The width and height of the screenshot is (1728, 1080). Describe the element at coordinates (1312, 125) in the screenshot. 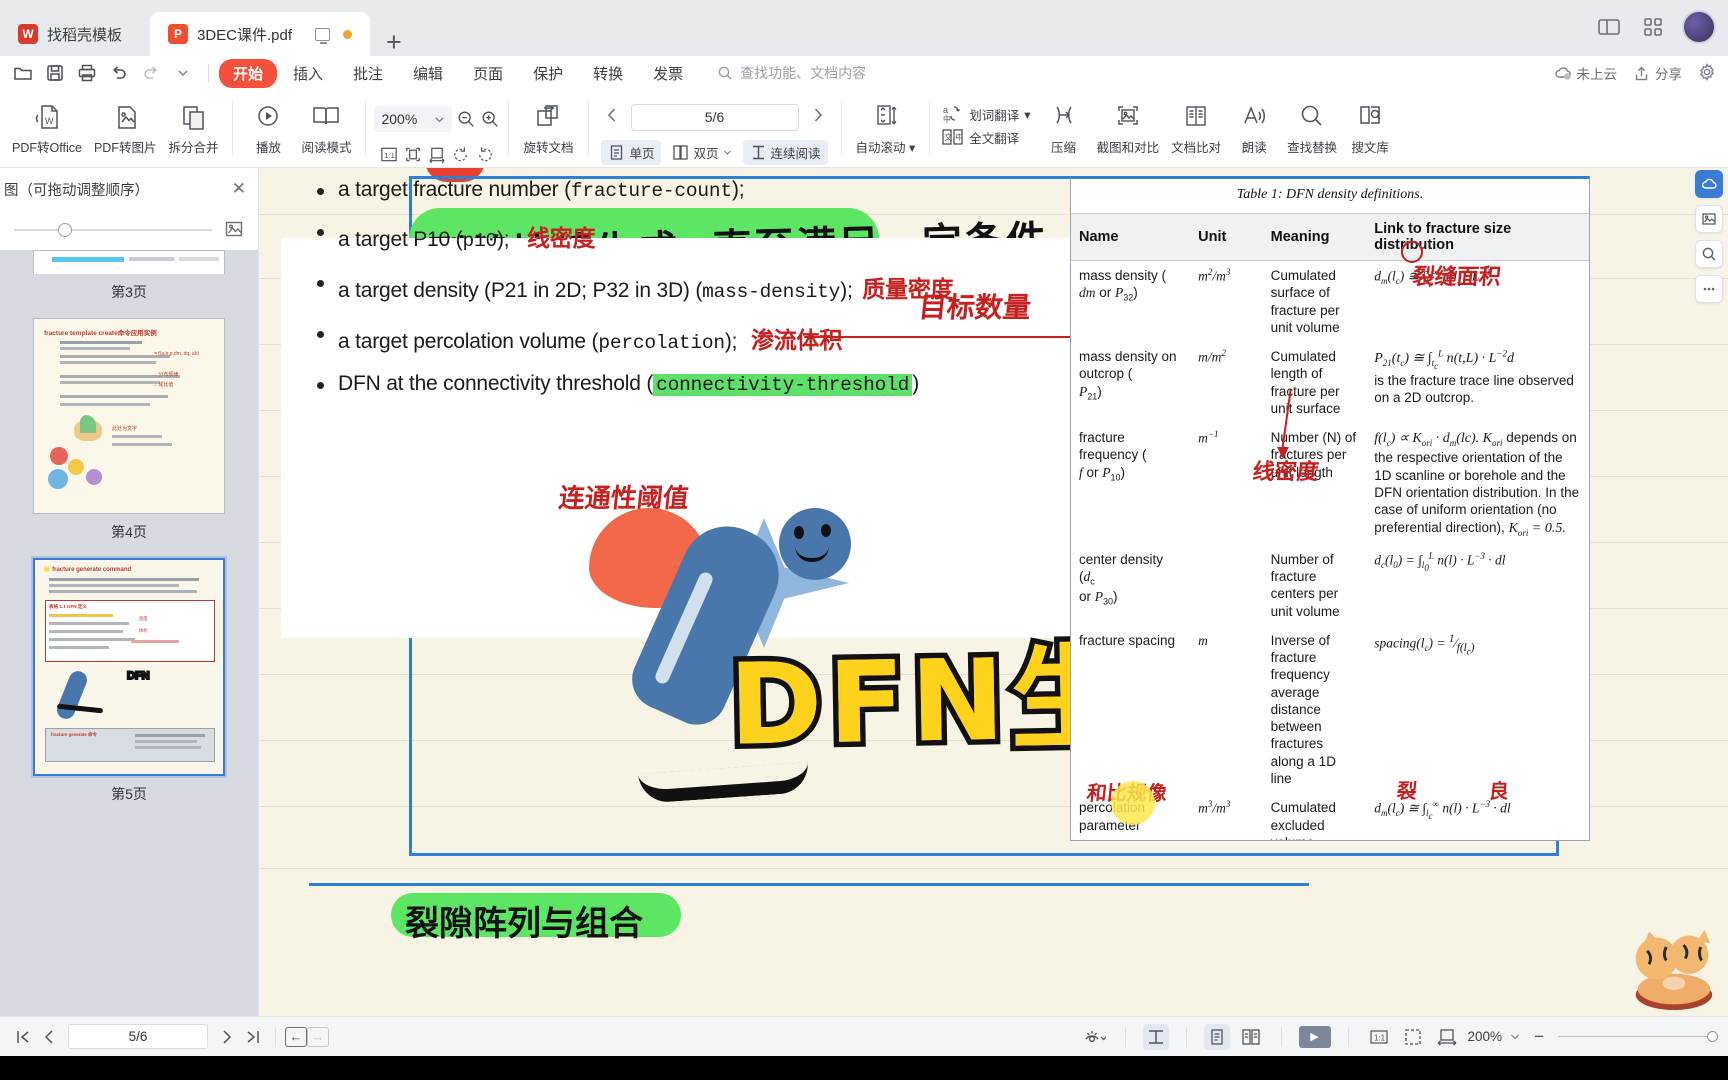

I see `find-replace-button: 查找替换` at that location.